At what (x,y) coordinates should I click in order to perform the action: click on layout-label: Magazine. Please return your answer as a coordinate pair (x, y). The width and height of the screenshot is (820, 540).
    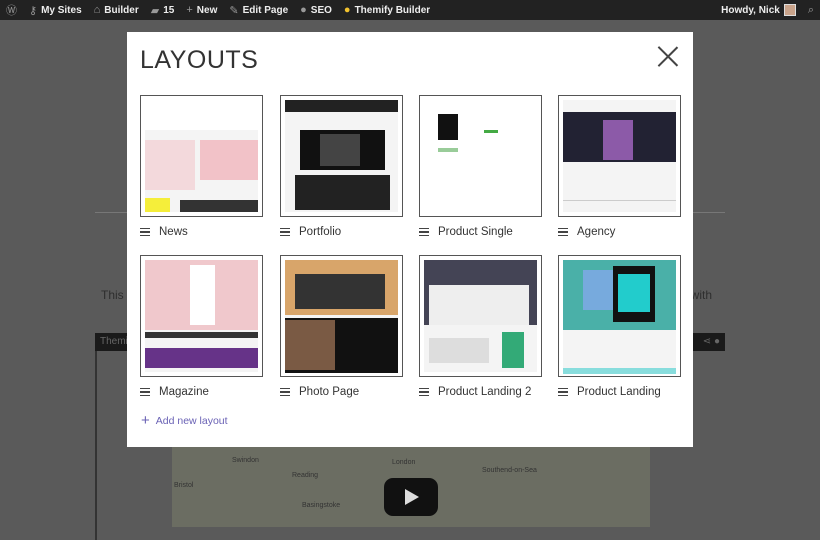
    Looking at the image, I should click on (184, 392).